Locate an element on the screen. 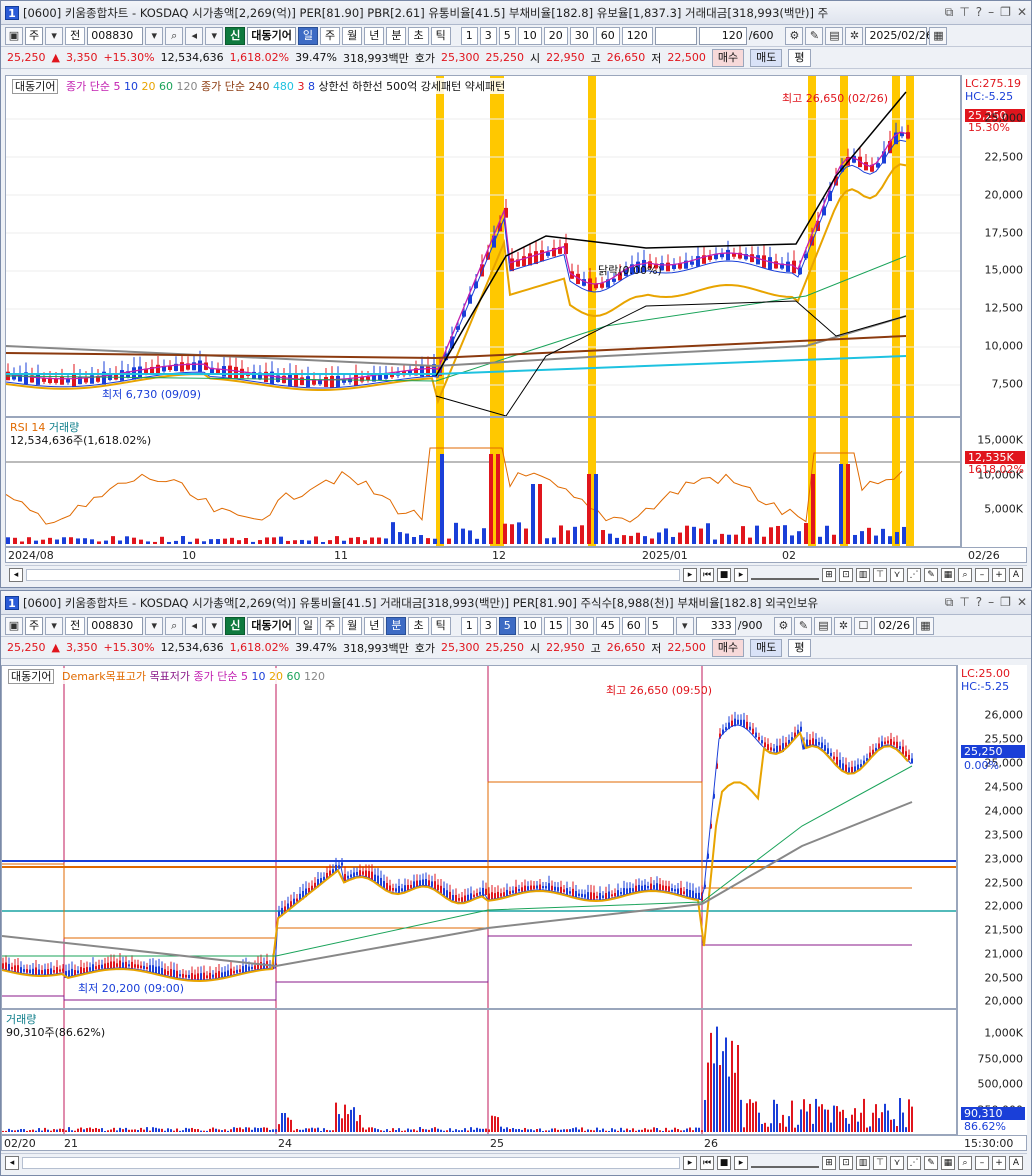  speaker-icon: ◂ is located at coordinates (194, 35).